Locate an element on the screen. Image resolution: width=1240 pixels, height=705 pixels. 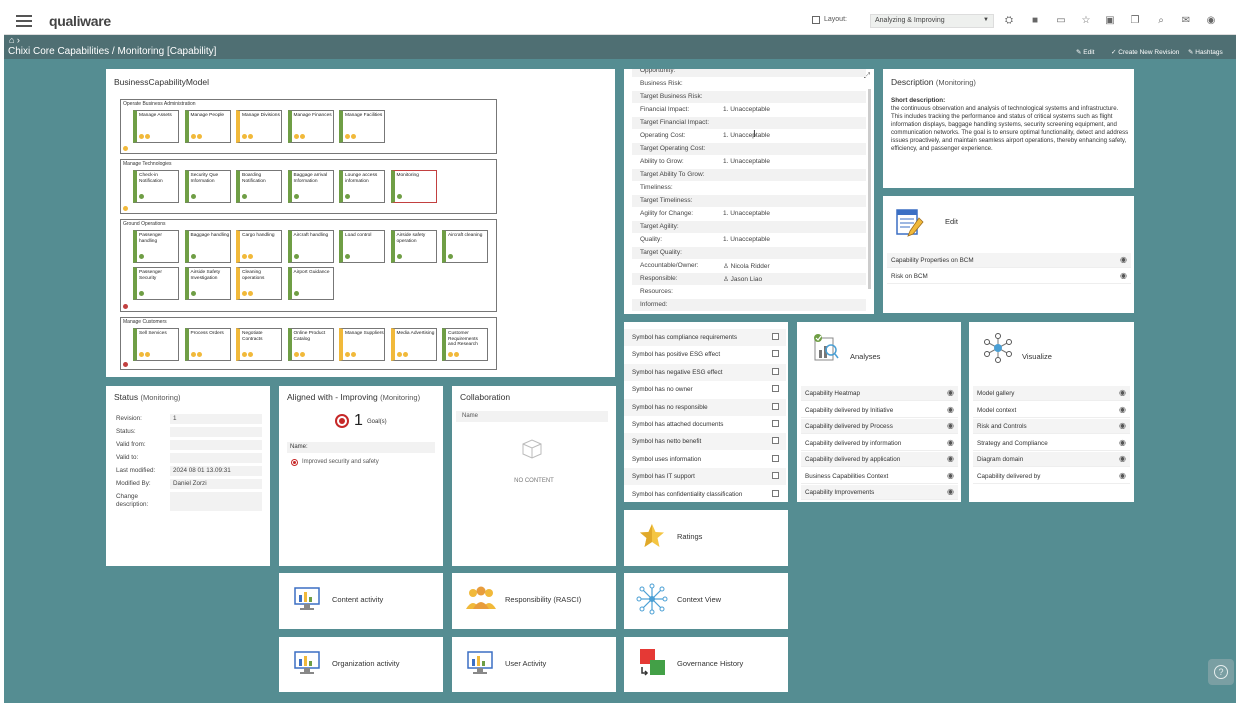
capability-box: Manage Assets is located at coordinates (156, 126).